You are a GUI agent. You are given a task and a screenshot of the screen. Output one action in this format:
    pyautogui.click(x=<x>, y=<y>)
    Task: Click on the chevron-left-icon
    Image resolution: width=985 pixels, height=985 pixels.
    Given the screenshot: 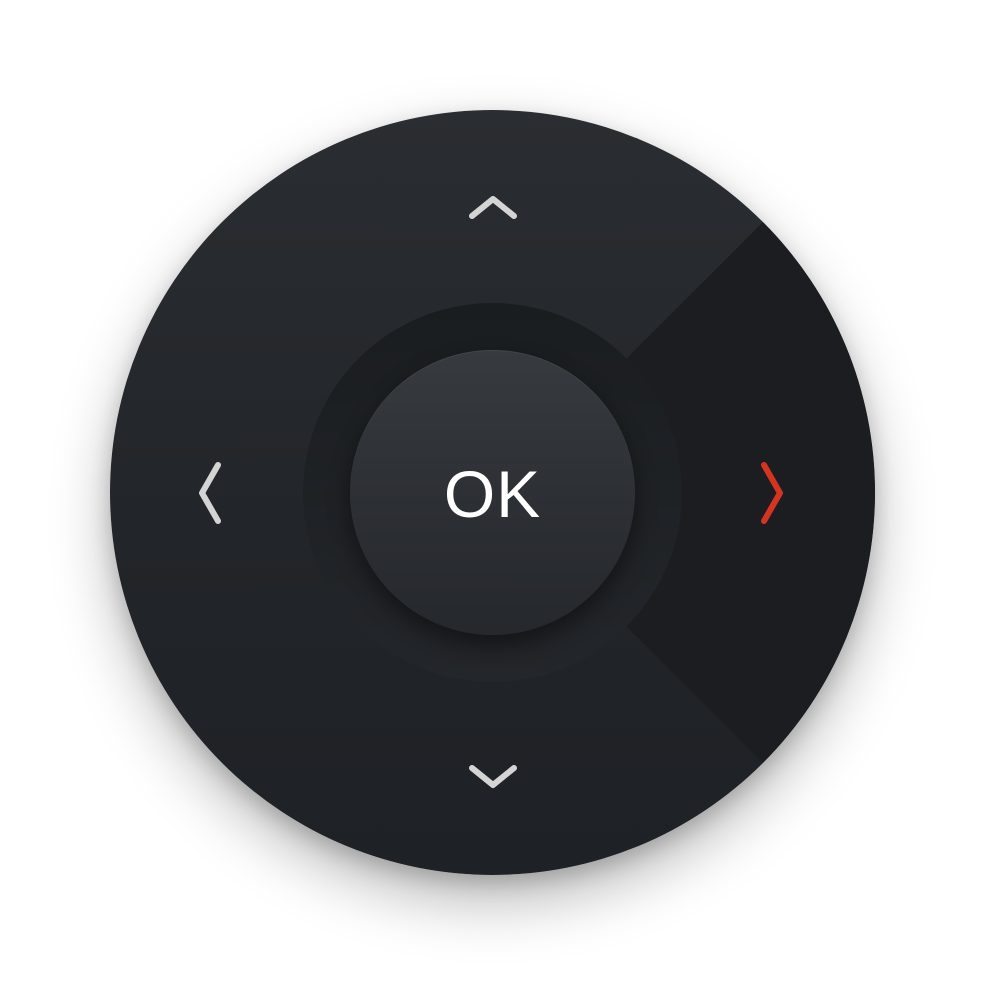 What is the action you would take?
    pyautogui.click(x=210, y=493)
    